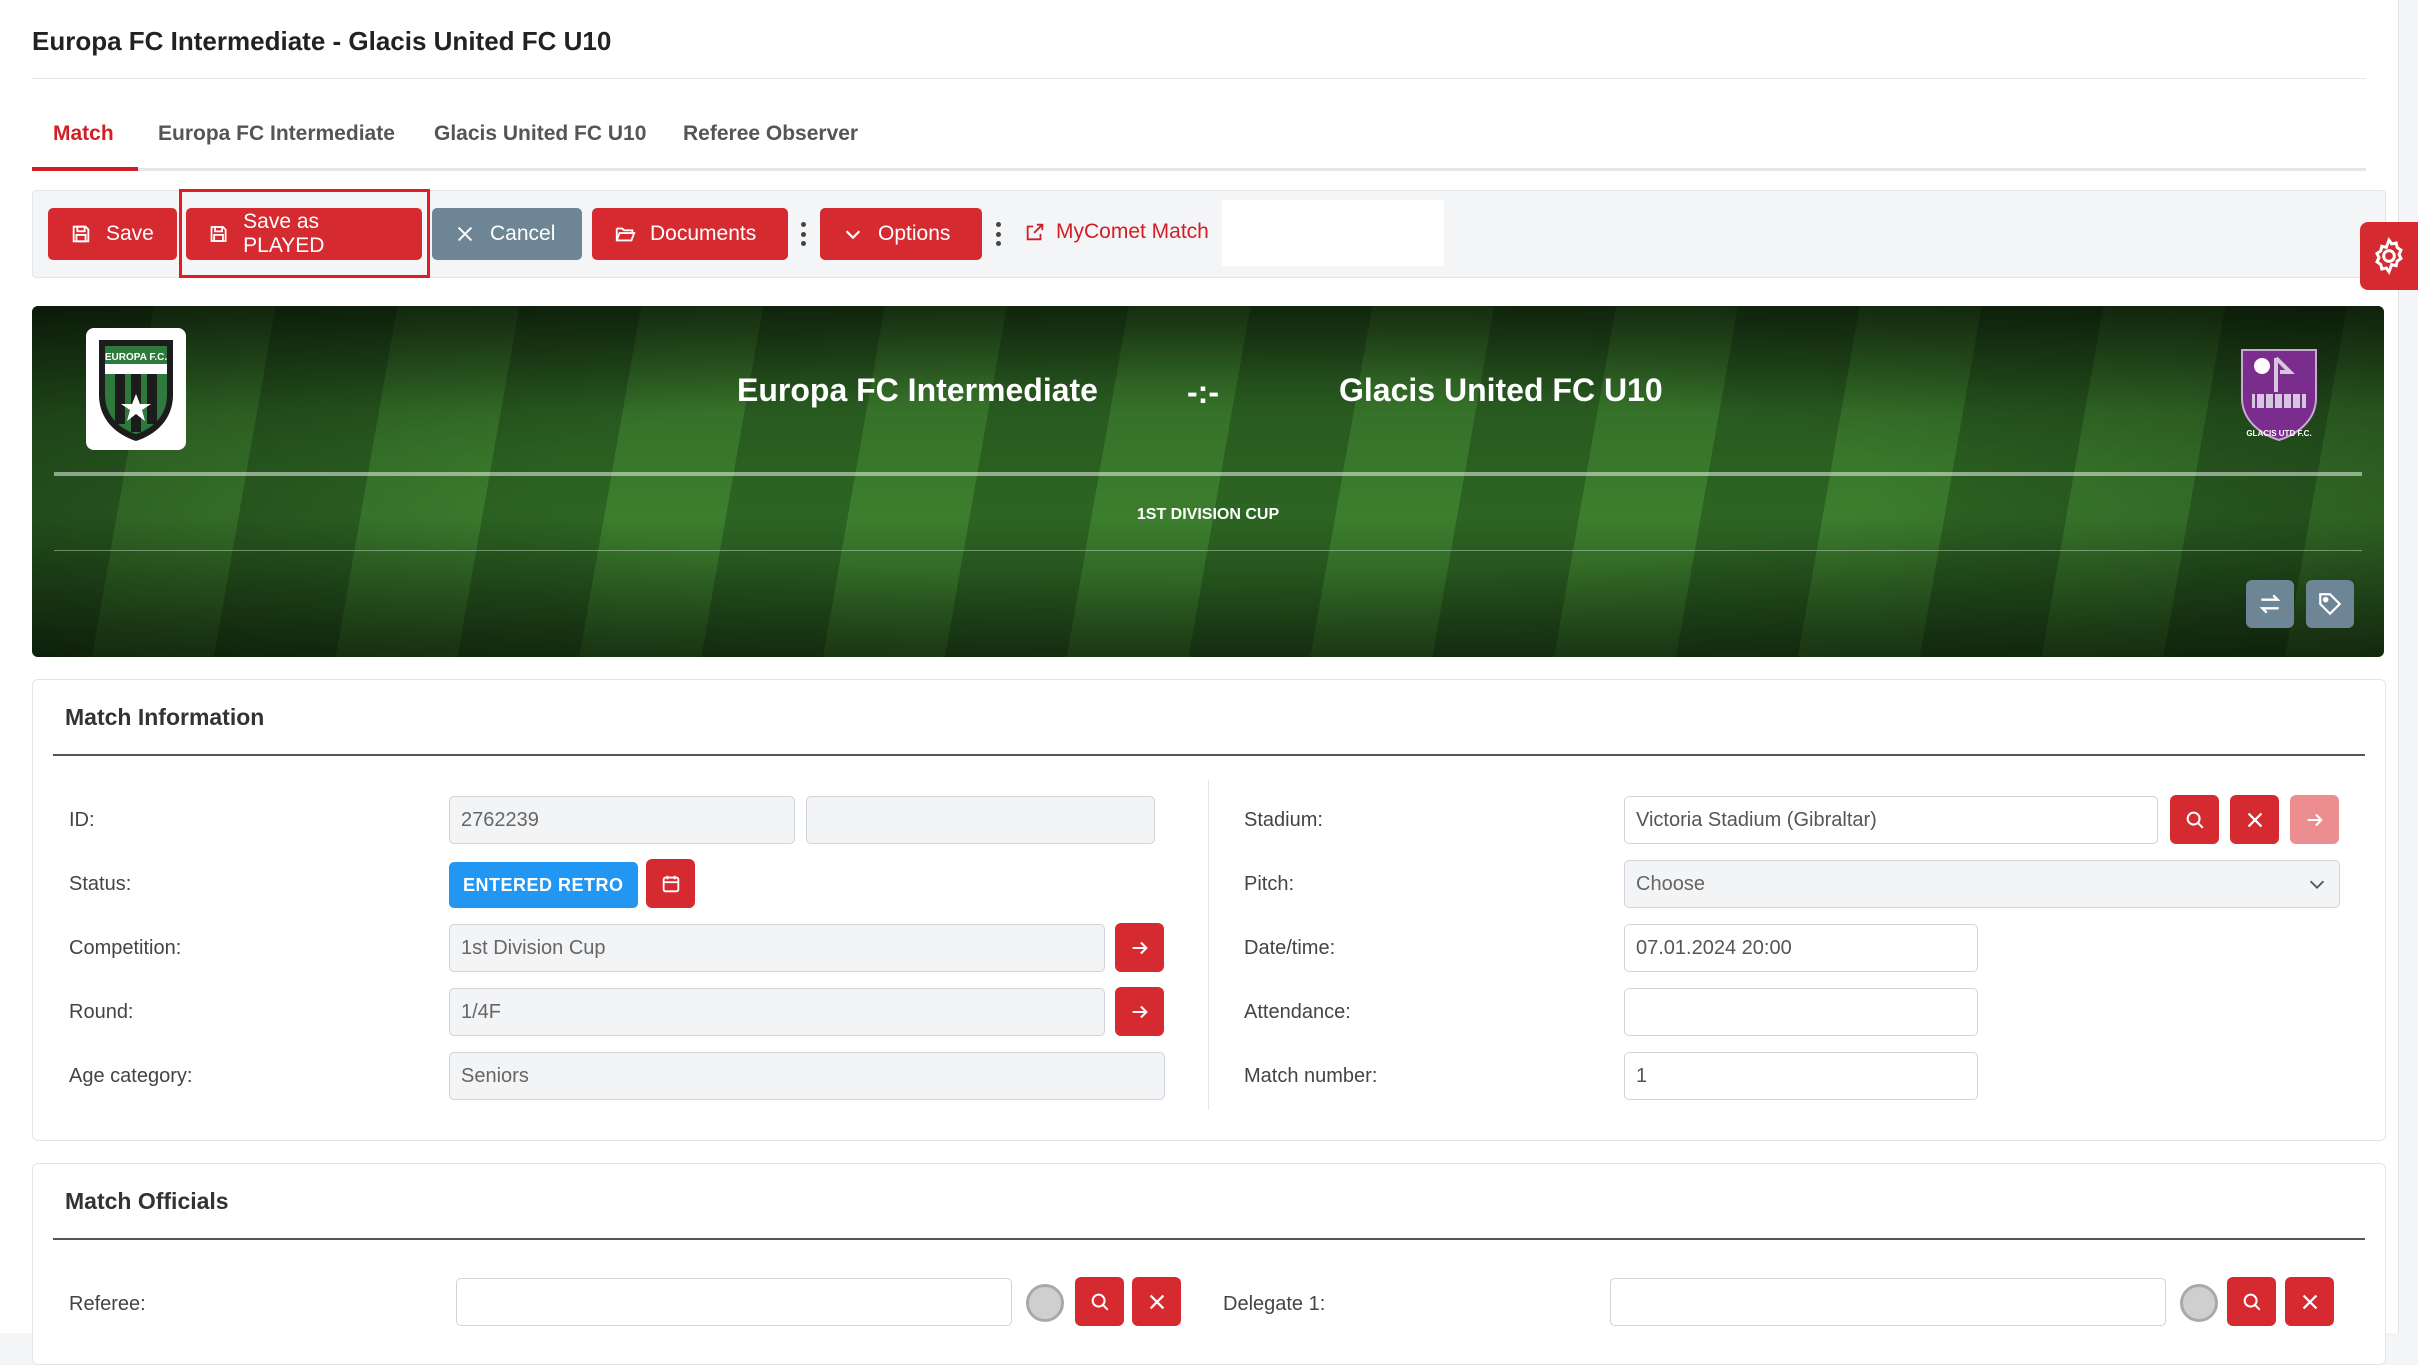 This screenshot has width=2418, height=1365. What do you see at coordinates (980, 820) in the screenshot?
I see `id-extra-field` at bounding box center [980, 820].